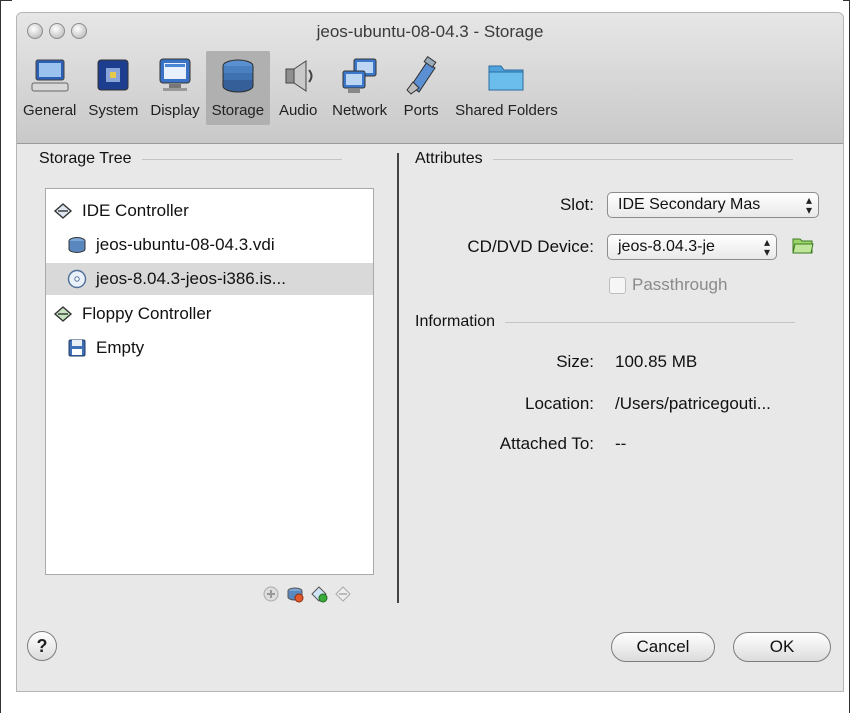 The width and height of the screenshot is (860, 713). I want to click on storage-tree-heading: Storage Tree, so click(190, 159).